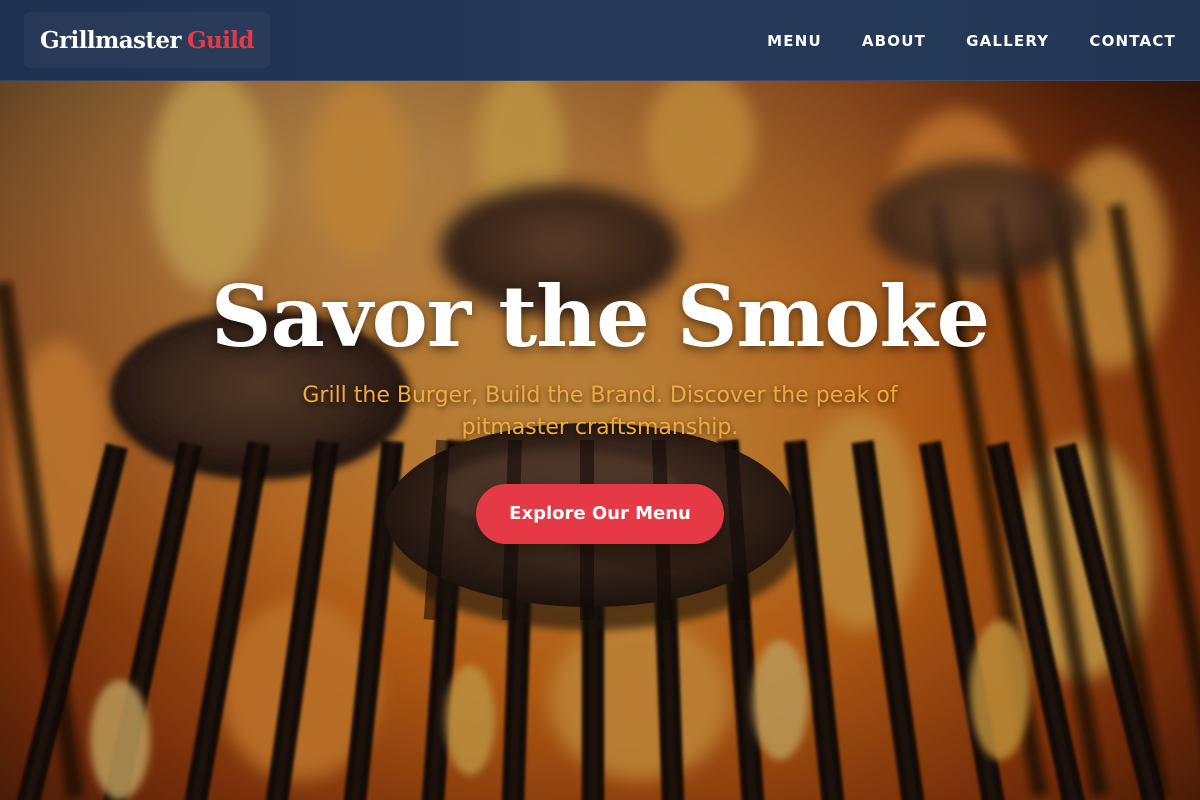 This screenshot has height=800, width=1200. I want to click on nav-link-about: ABOUT, so click(894, 41).